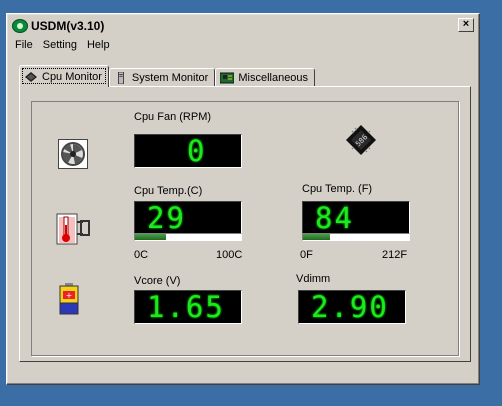 The width and height of the screenshot is (502, 406). What do you see at coordinates (188, 218) in the screenshot?
I see `cpu-temp-c-display: 29` at bounding box center [188, 218].